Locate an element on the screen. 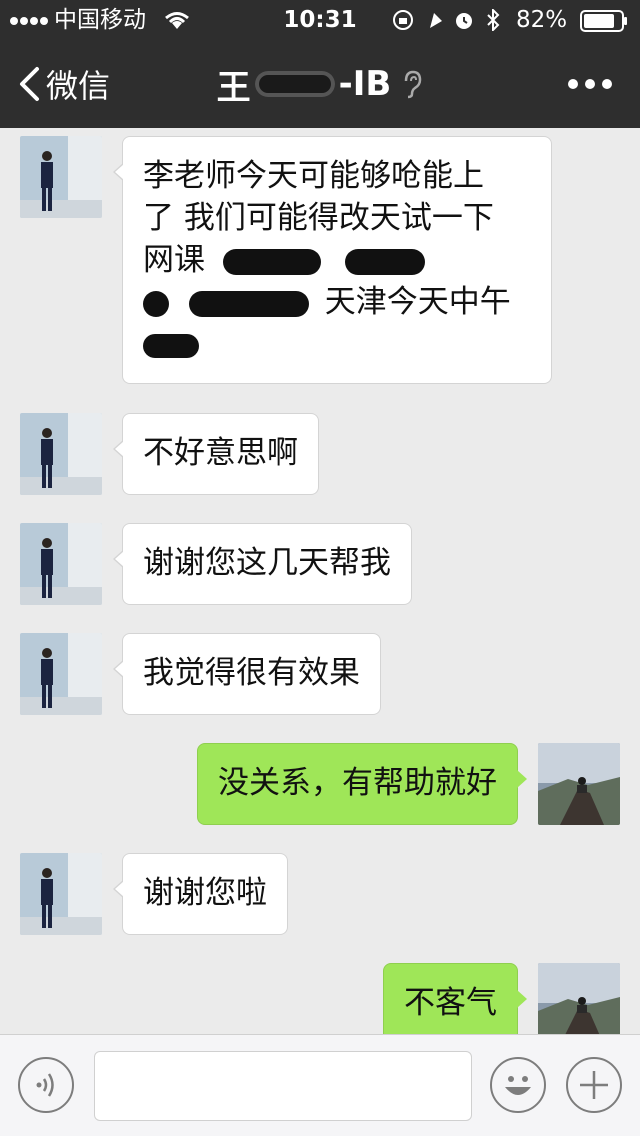  input-bar is located at coordinates (320, 1085).